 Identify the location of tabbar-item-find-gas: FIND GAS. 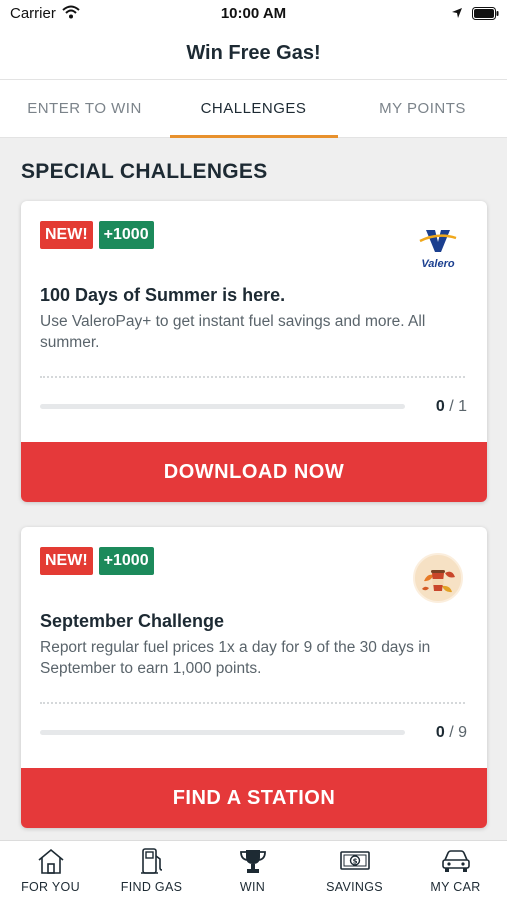
(151, 870).